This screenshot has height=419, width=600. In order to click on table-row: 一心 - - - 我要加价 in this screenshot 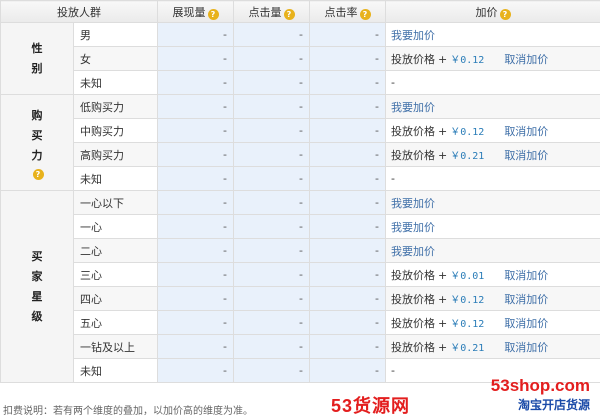, I will do `click(300, 226)`.